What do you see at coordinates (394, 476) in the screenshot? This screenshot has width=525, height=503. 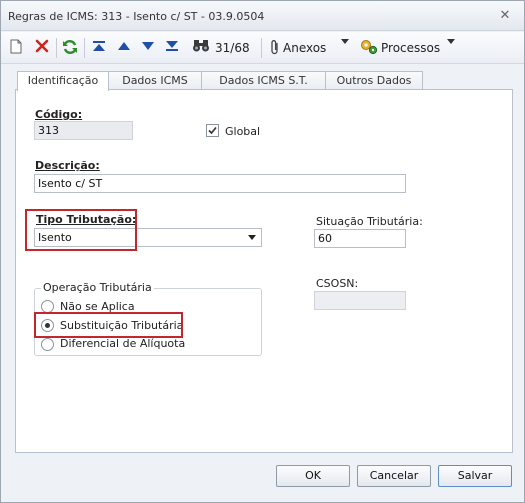 I see `cancel-button: Cancelar` at bounding box center [394, 476].